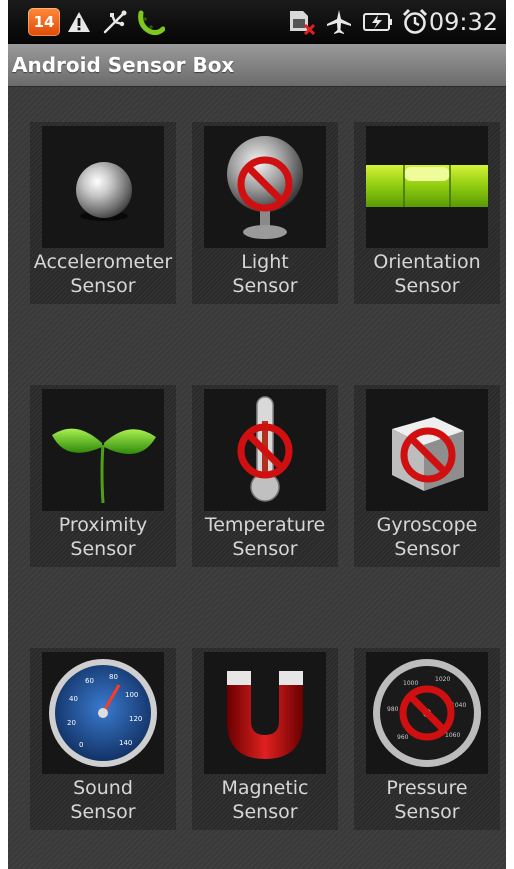 The width and height of the screenshot is (514, 869). I want to click on sensor-tile-orientation: Orientation Sensor, so click(427, 213).